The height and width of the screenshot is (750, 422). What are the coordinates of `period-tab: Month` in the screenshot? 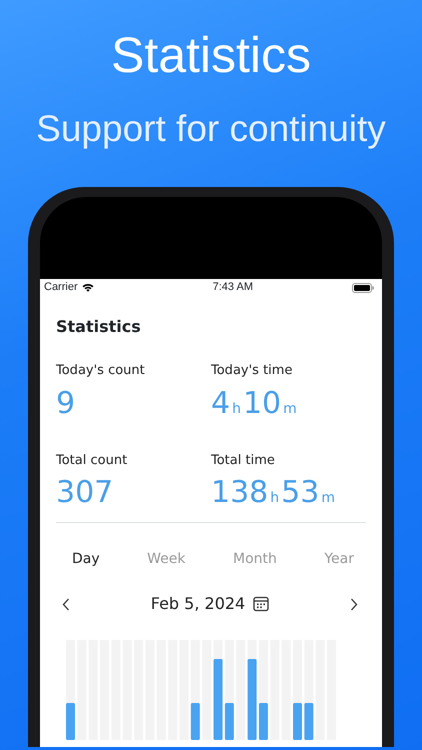 It's located at (254, 559).